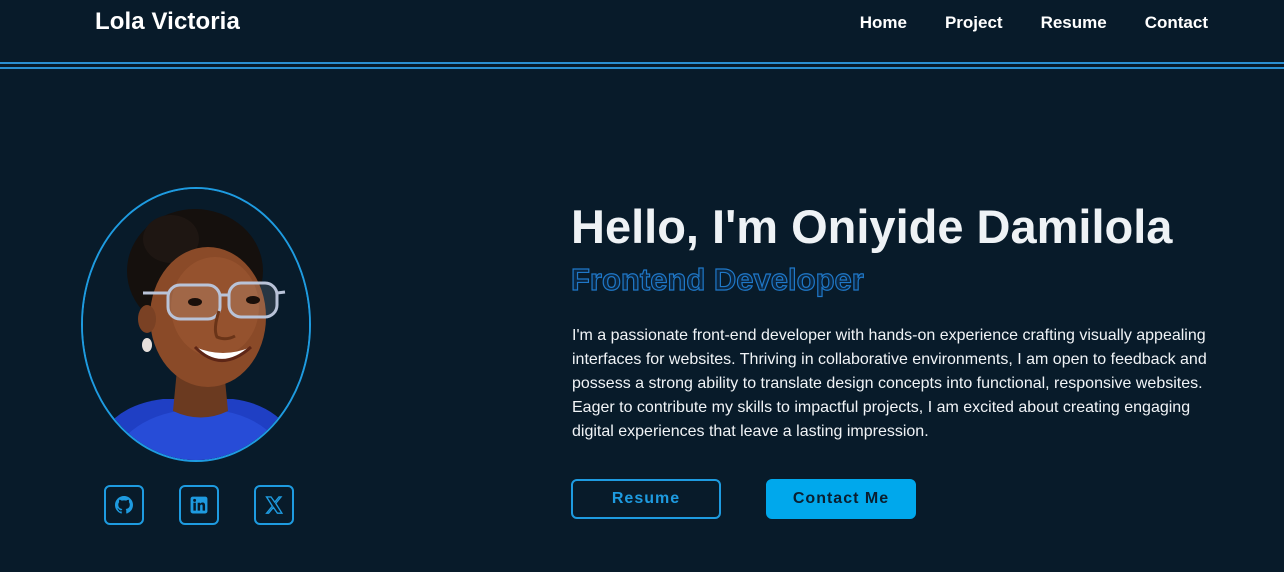  I want to click on nav-home: Home, so click(883, 23).